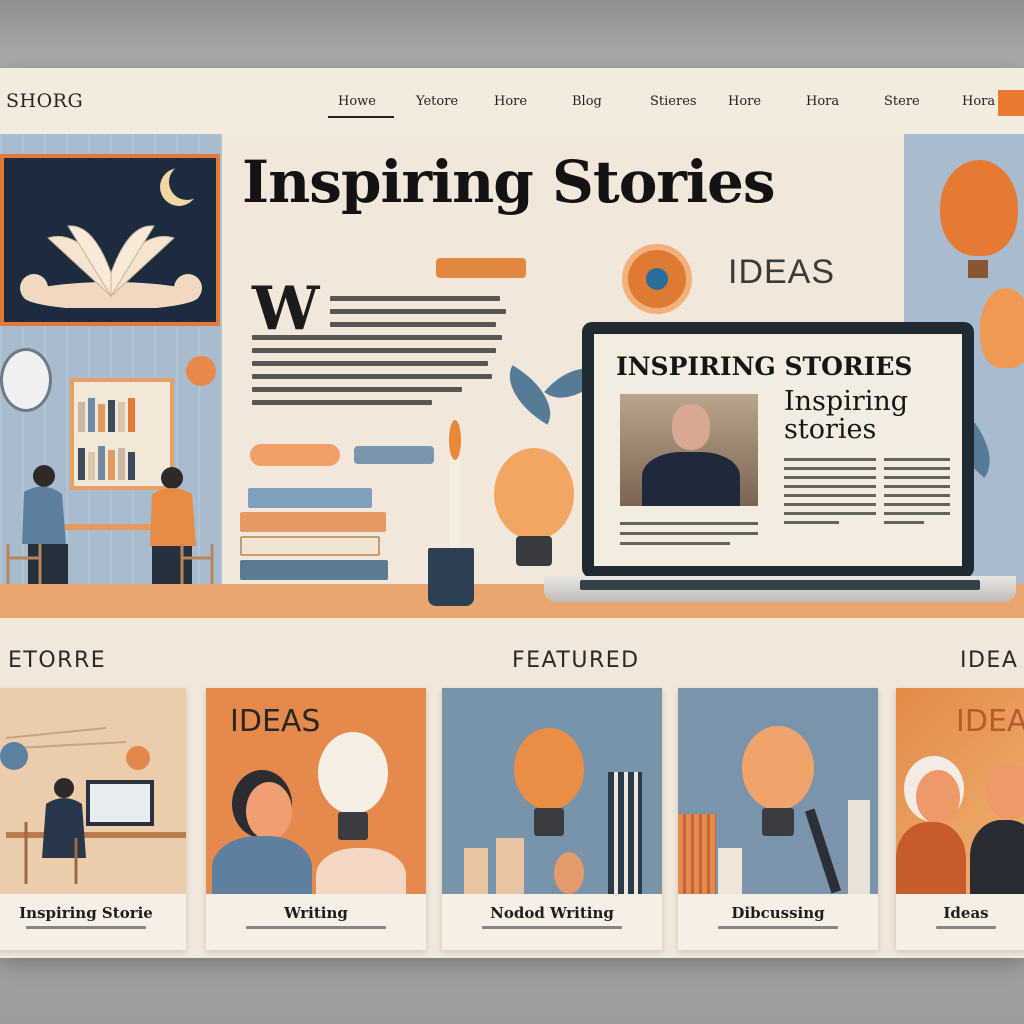 This screenshot has width=1024, height=1024. I want to click on card-title: Inspiring Storie, so click(86, 913).